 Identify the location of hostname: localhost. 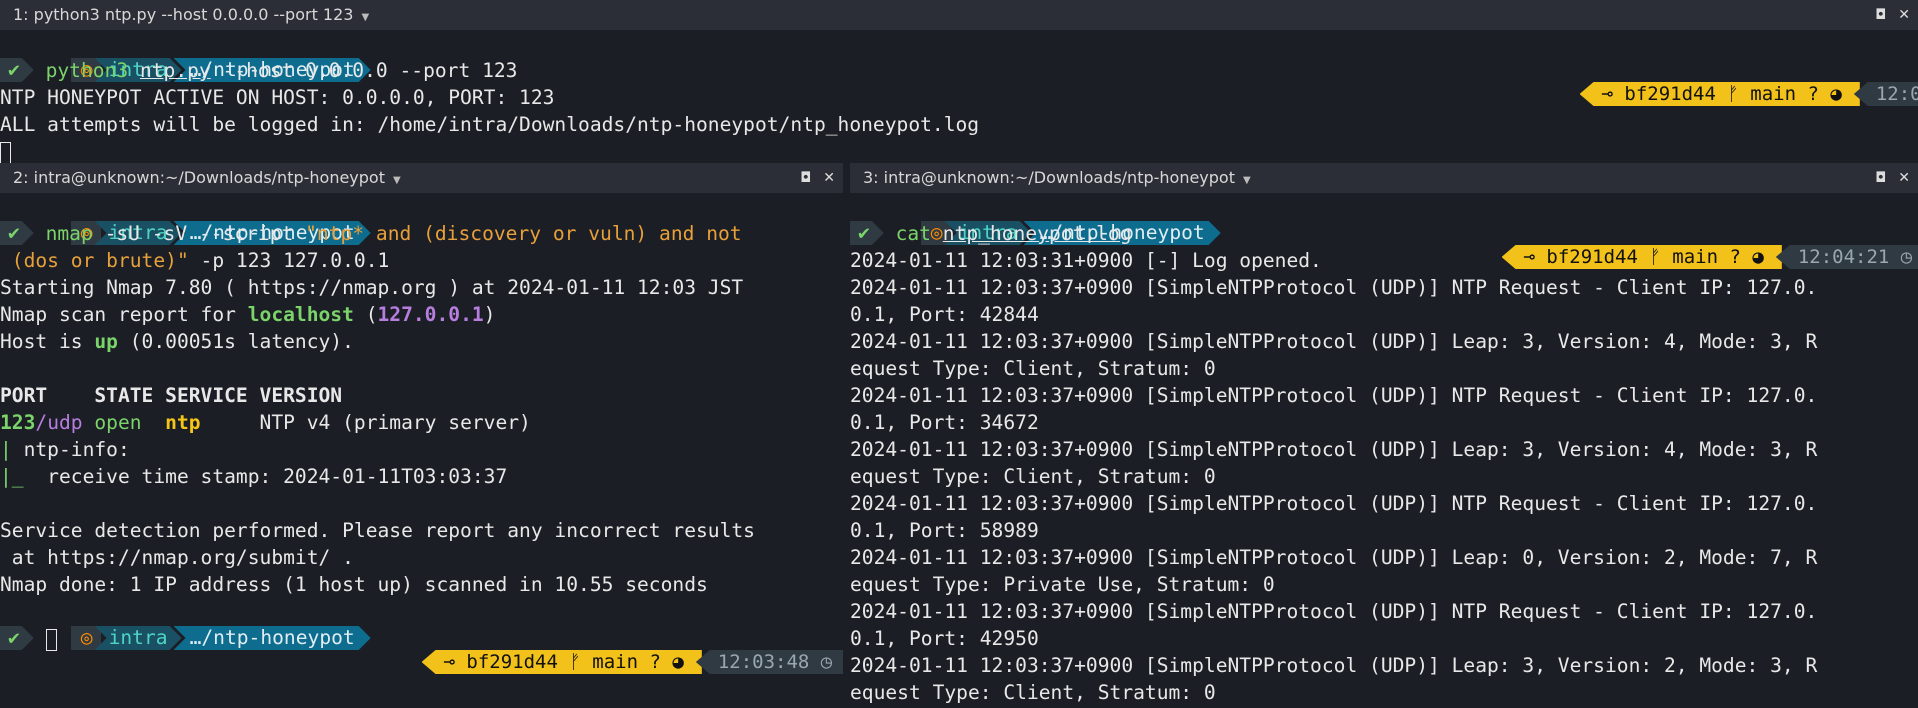
(300, 314).